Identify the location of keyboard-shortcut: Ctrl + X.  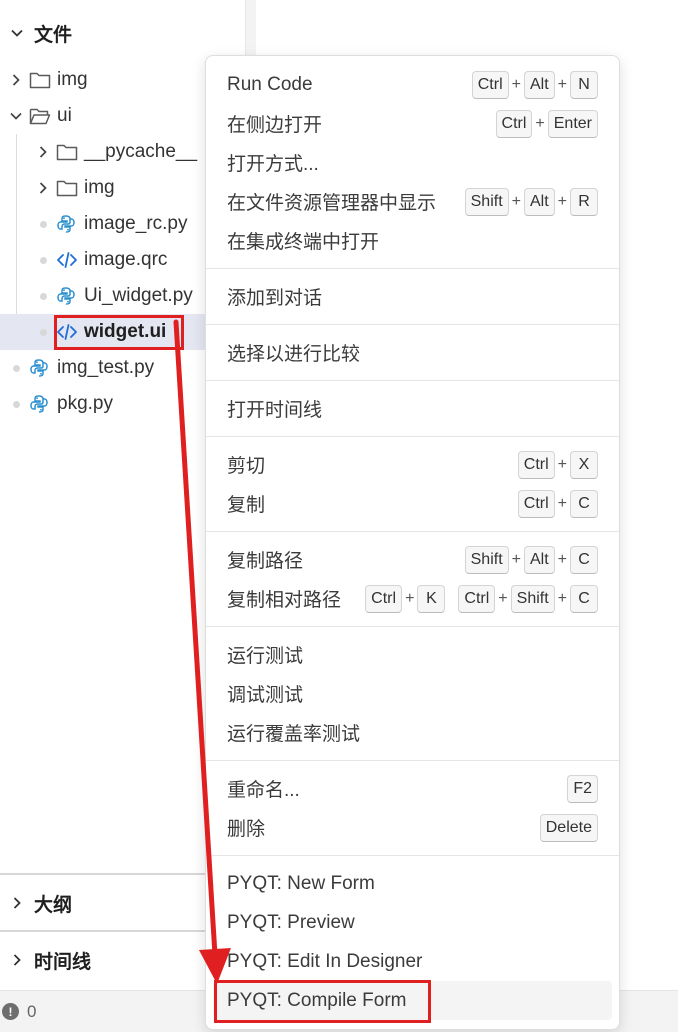
(557, 464).